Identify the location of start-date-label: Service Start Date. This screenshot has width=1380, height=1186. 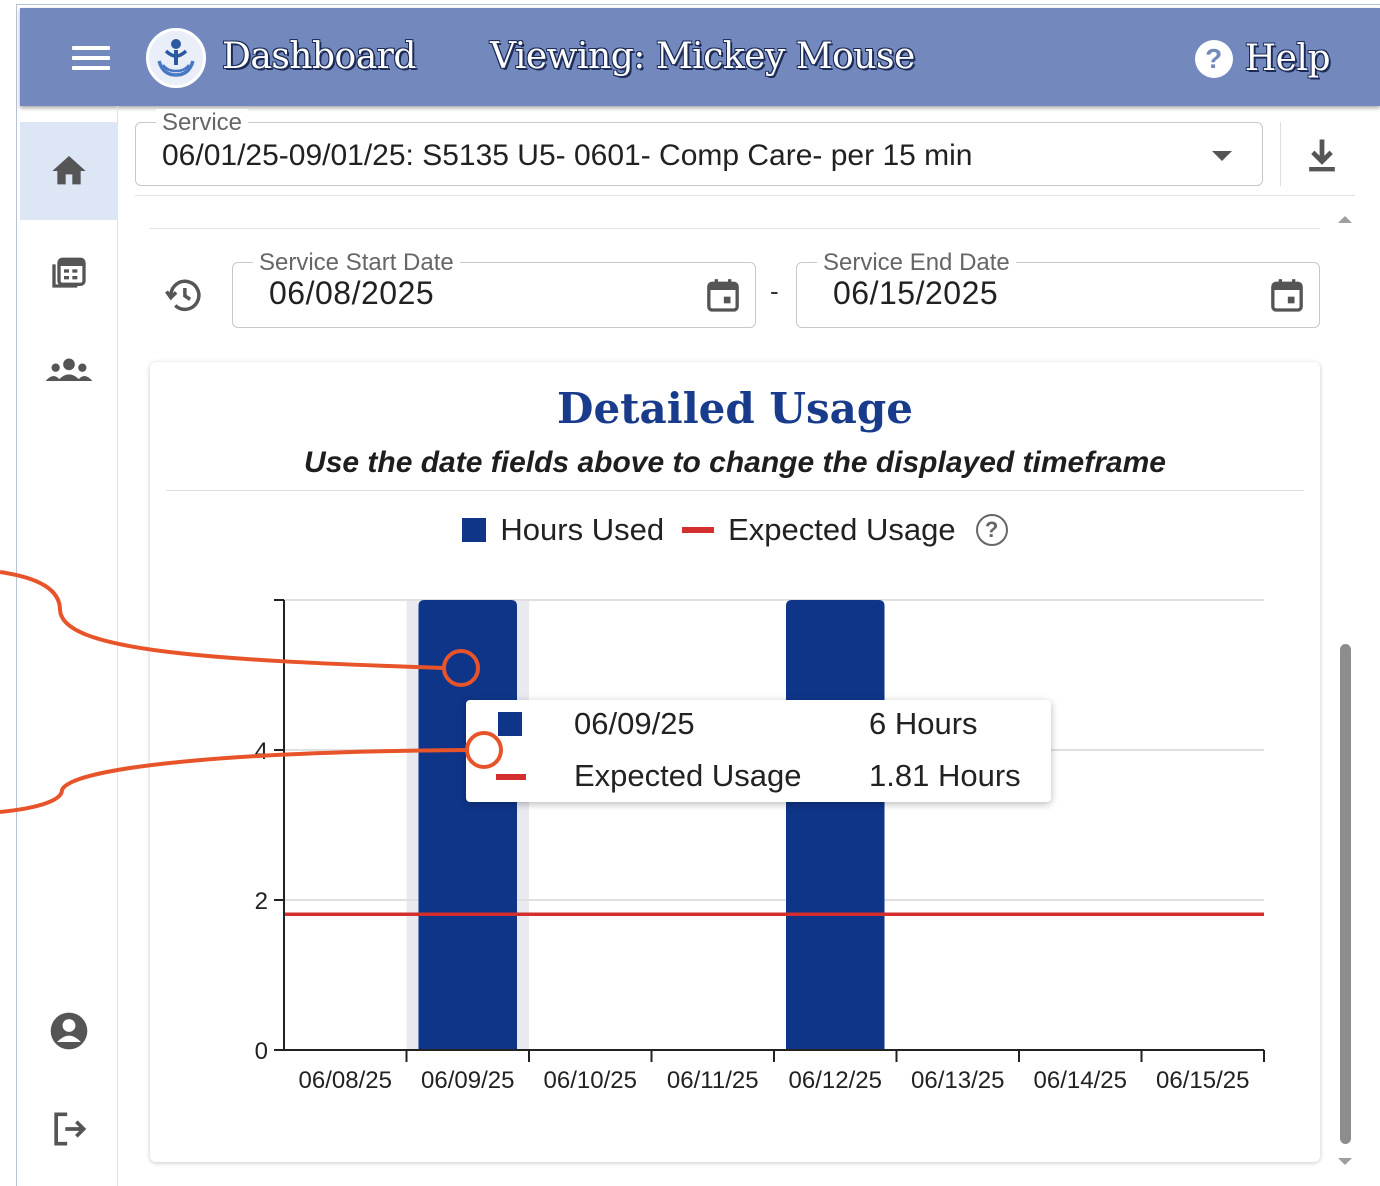
(356, 263).